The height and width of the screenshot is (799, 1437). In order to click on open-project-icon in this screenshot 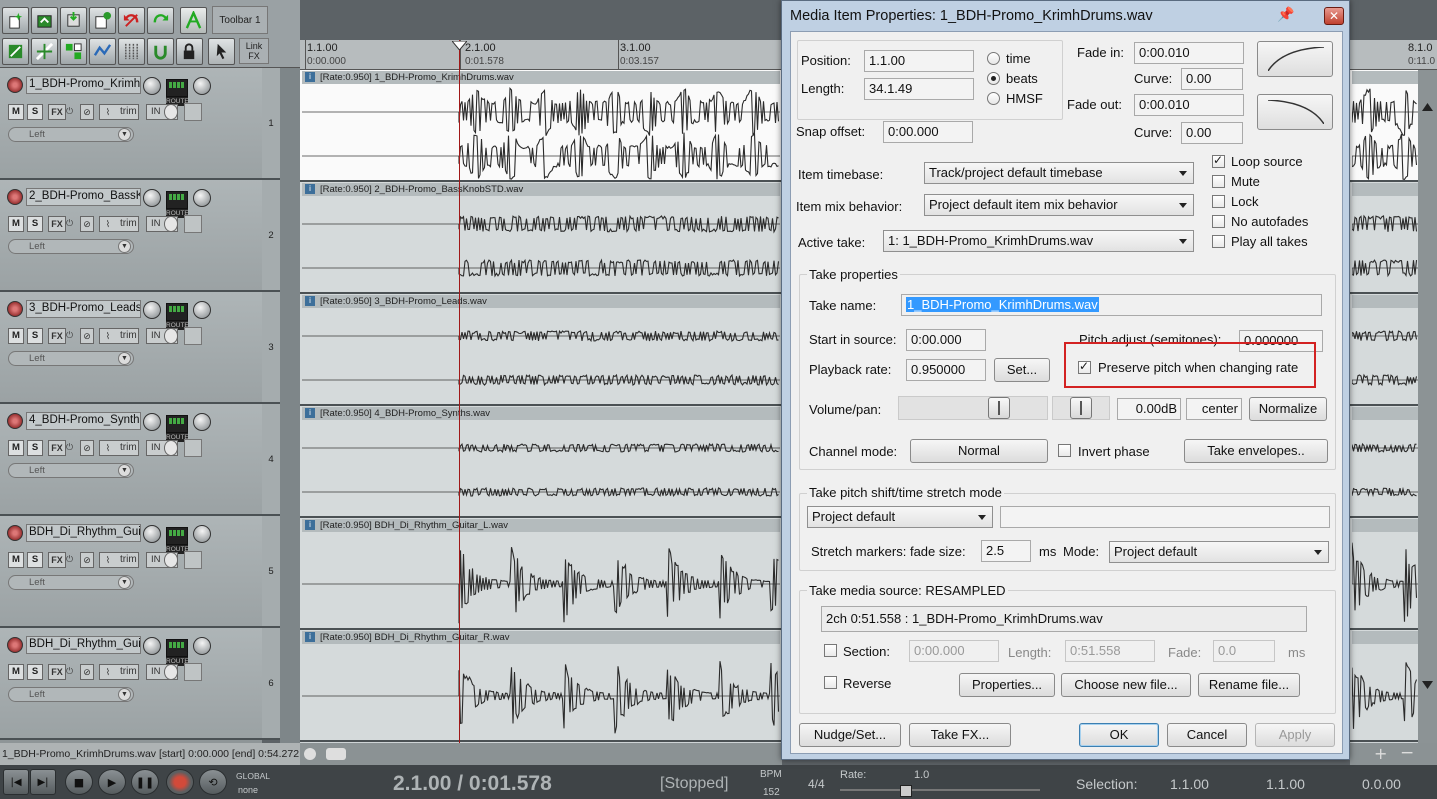, I will do `click(44, 20)`.